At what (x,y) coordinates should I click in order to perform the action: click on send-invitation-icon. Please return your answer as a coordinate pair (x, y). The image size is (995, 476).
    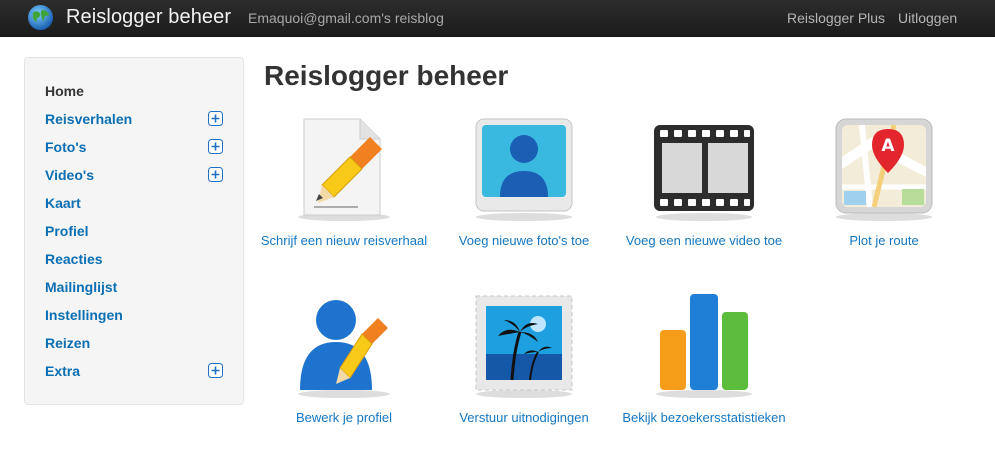
    Looking at the image, I should click on (524, 346).